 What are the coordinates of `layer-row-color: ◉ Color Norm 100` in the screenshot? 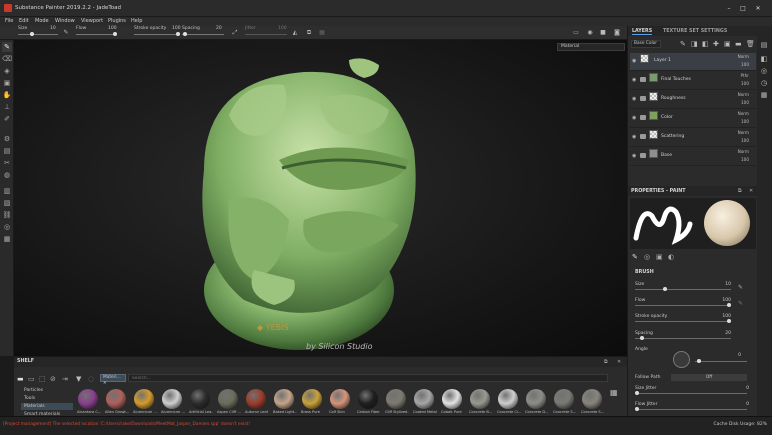 It's located at (693, 119).